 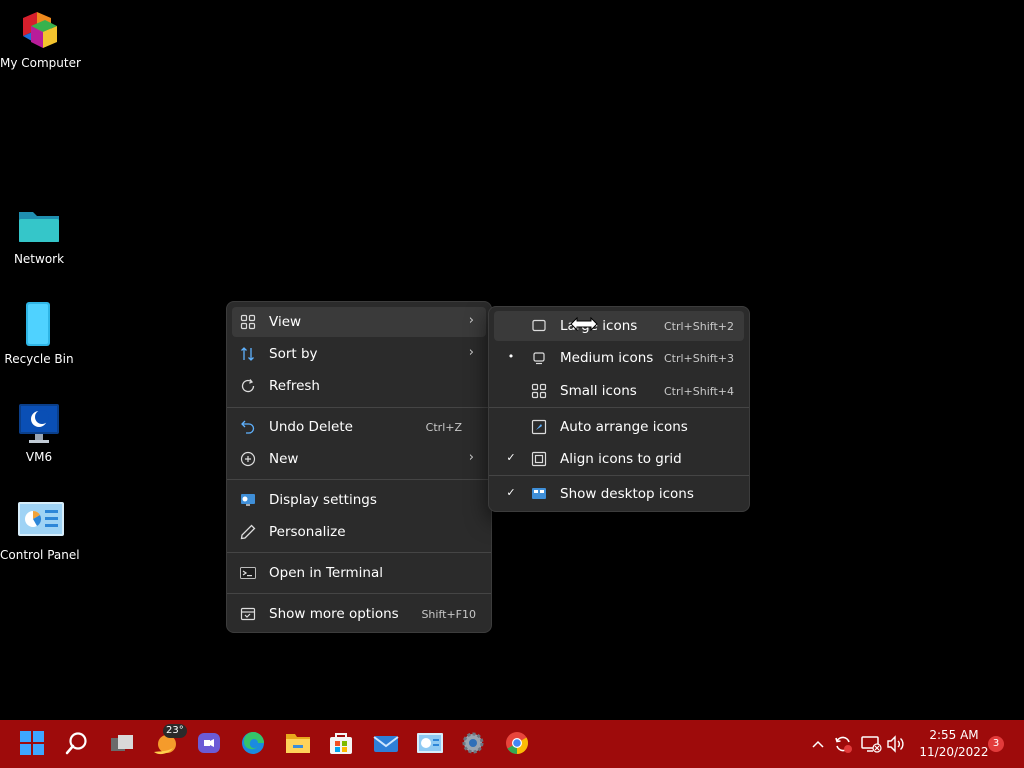 What do you see at coordinates (39, 30) in the screenshot?
I see `package-blocks-icon` at bounding box center [39, 30].